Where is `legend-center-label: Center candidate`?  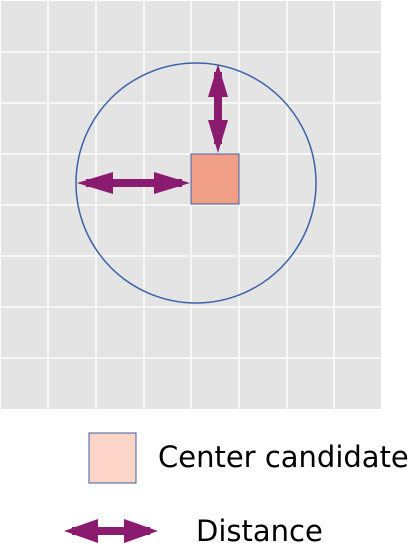 legend-center-label: Center candidate is located at coordinates (283, 457).